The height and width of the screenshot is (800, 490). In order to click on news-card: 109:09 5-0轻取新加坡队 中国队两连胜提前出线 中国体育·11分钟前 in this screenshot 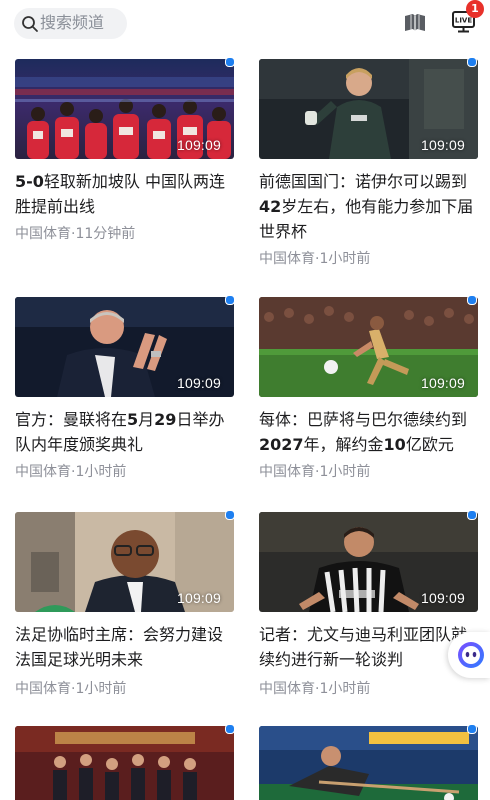, I will do `click(125, 149)`.